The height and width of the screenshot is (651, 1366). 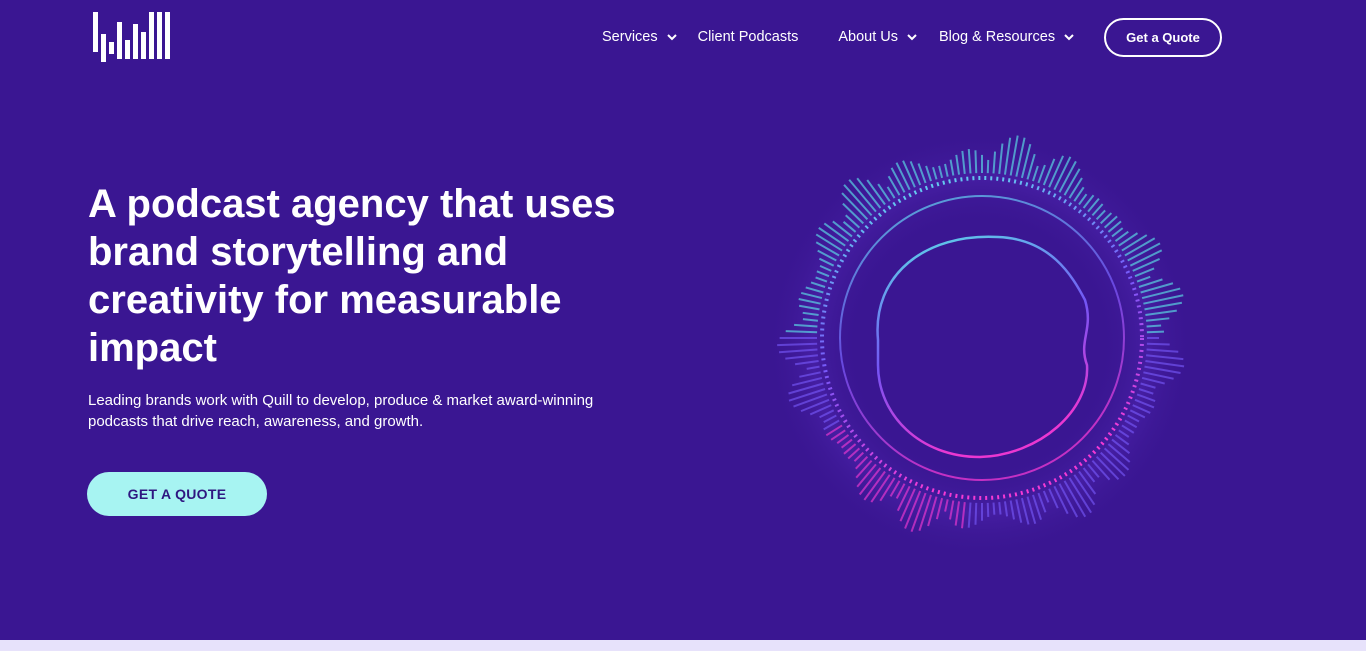 I want to click on get-a-quote-button: Get a Quote, so click(x=1163, y=37).